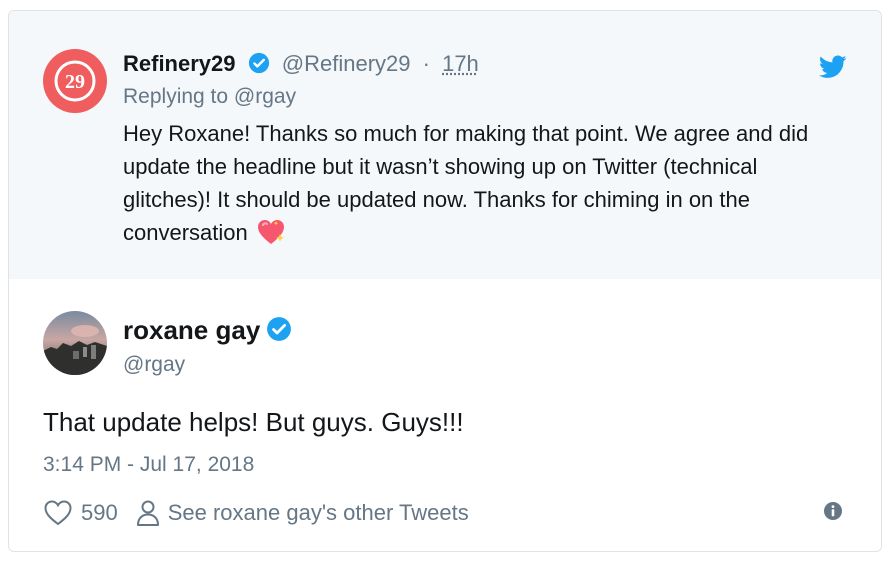 Image resolution: width=892 pixels, height=562 pixels. What do you see at coordinates (148, 513) in the screenshot?
I see `person-icon` at bounding box center [148, 513].